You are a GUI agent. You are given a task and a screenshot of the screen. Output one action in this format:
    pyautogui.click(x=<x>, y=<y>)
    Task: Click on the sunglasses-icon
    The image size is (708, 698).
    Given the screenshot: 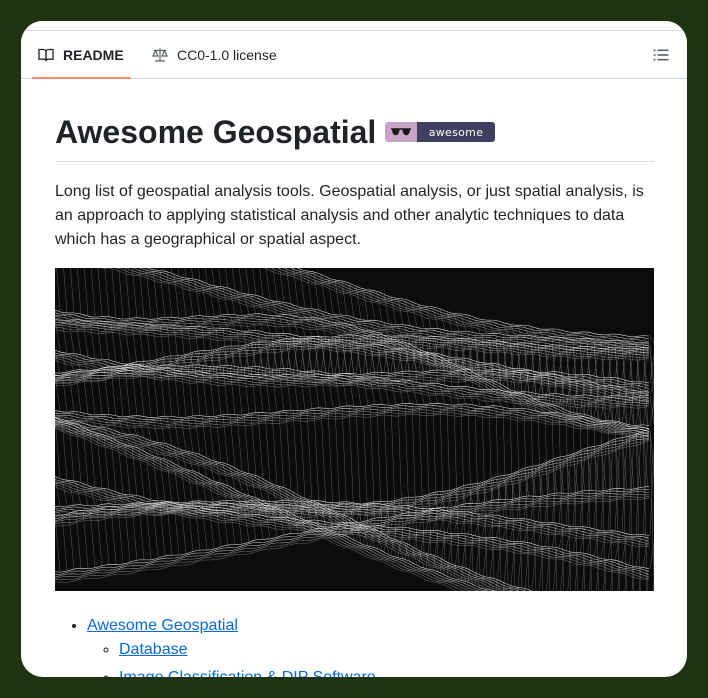 What is the action you would take?
    pyautogui.click(x=401, y=132)
    